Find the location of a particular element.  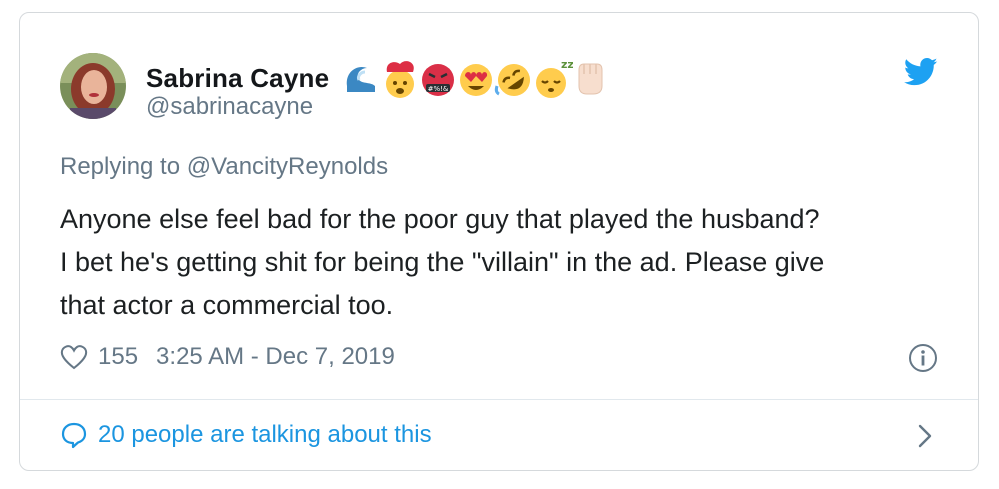

heart-eyes-emoji-icon is located at coordinates (476, 78).